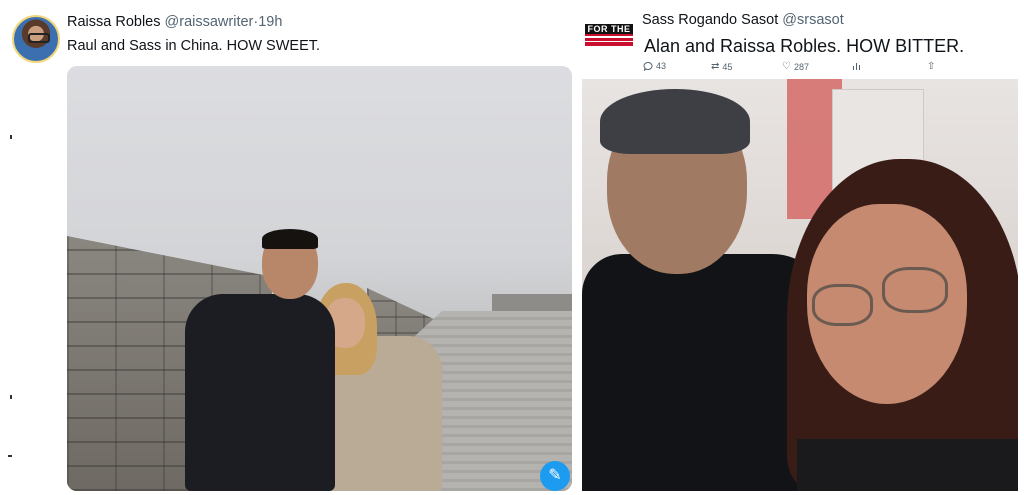  Describe the element at coordinates (609, 35) in the screenshot. I see `source-logo: FOR THE` at that location.